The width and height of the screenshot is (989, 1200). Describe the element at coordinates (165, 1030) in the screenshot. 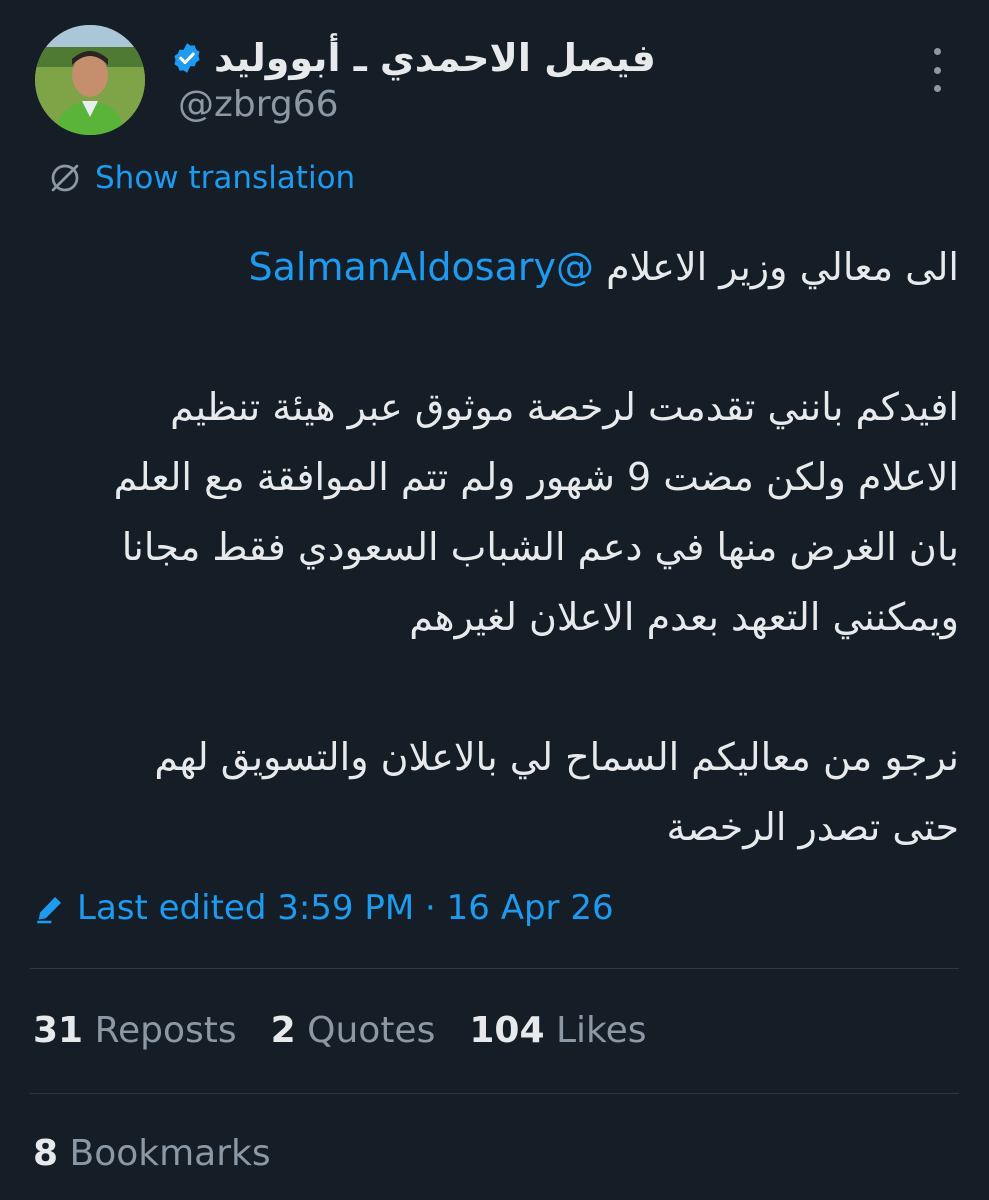

I see `reposts-label: Reposts` at that location.